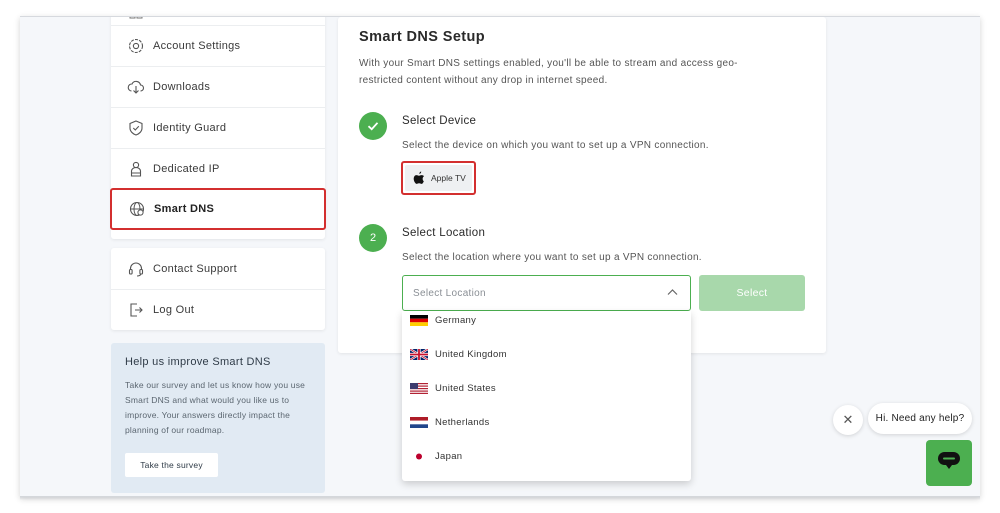 The width and height of the screenshot is (1000, 513). What do you see at coordinates (419, 320) in the screenshot?
I see `germany-flag-icon` at bounding box center [419, 320].